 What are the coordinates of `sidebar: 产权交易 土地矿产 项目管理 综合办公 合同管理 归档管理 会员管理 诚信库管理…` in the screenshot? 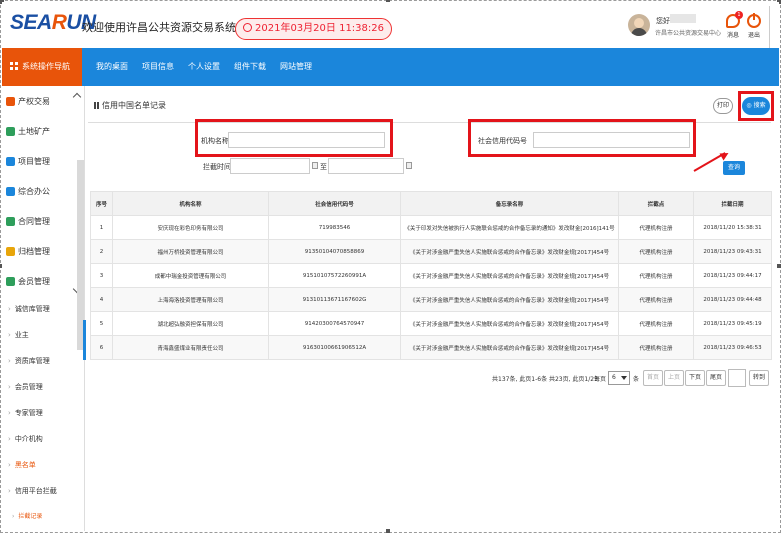 It's located at (43, 308).